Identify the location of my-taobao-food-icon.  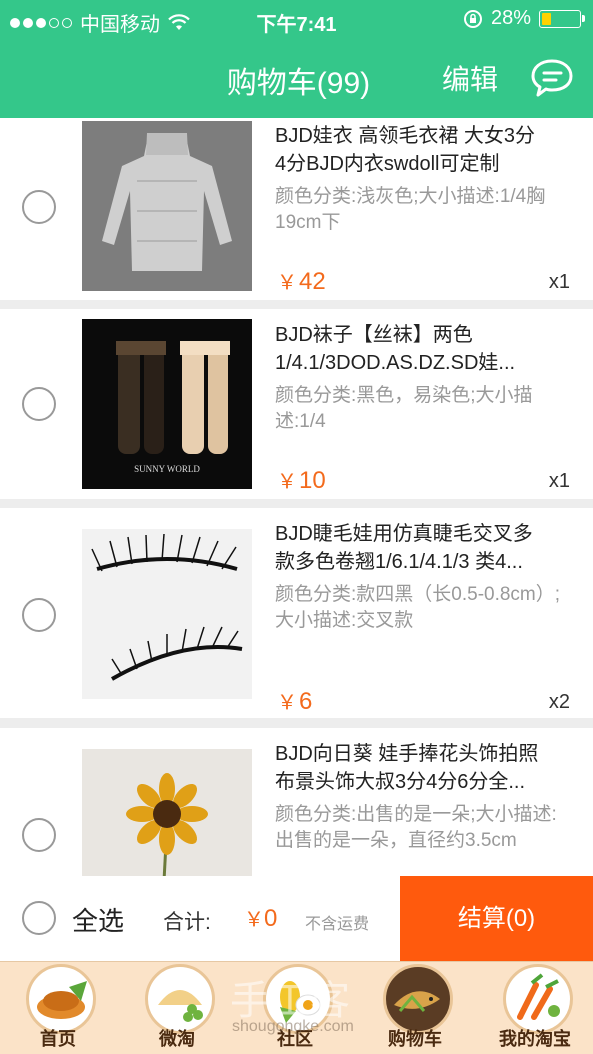
(538, 999).